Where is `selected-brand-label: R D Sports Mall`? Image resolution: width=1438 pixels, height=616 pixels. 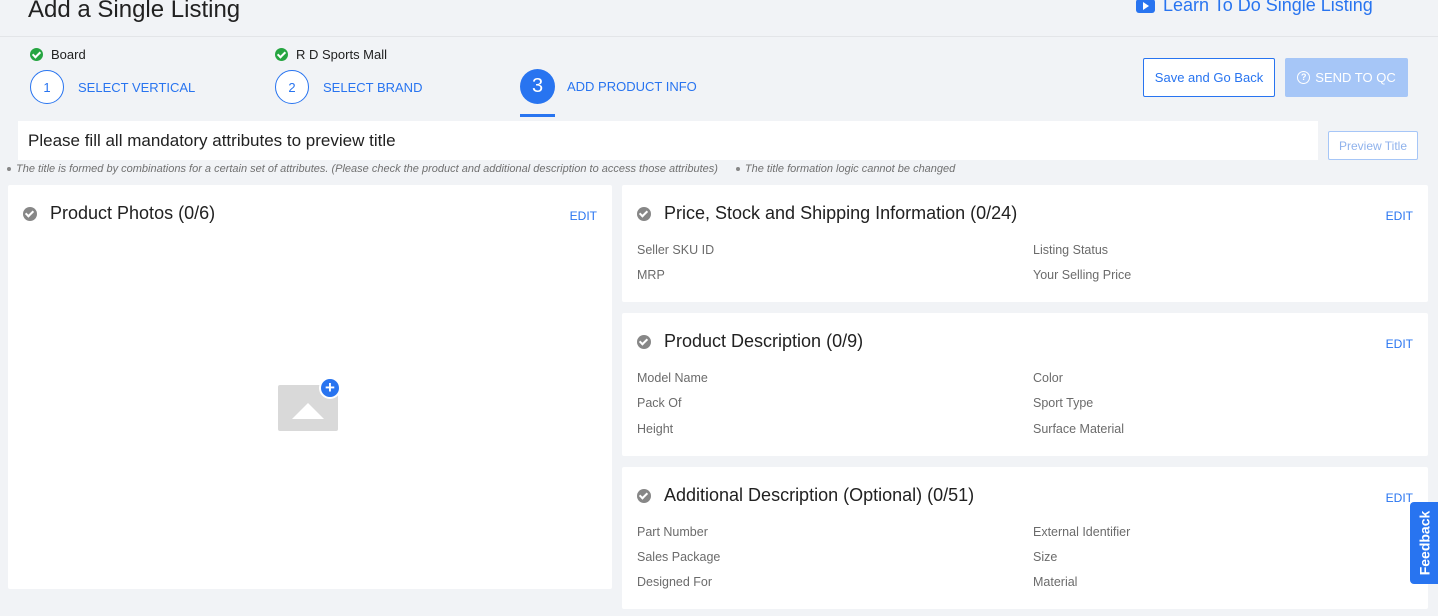 selected-brand-label: R D Sports Mall is located at coordinates (342, 54).